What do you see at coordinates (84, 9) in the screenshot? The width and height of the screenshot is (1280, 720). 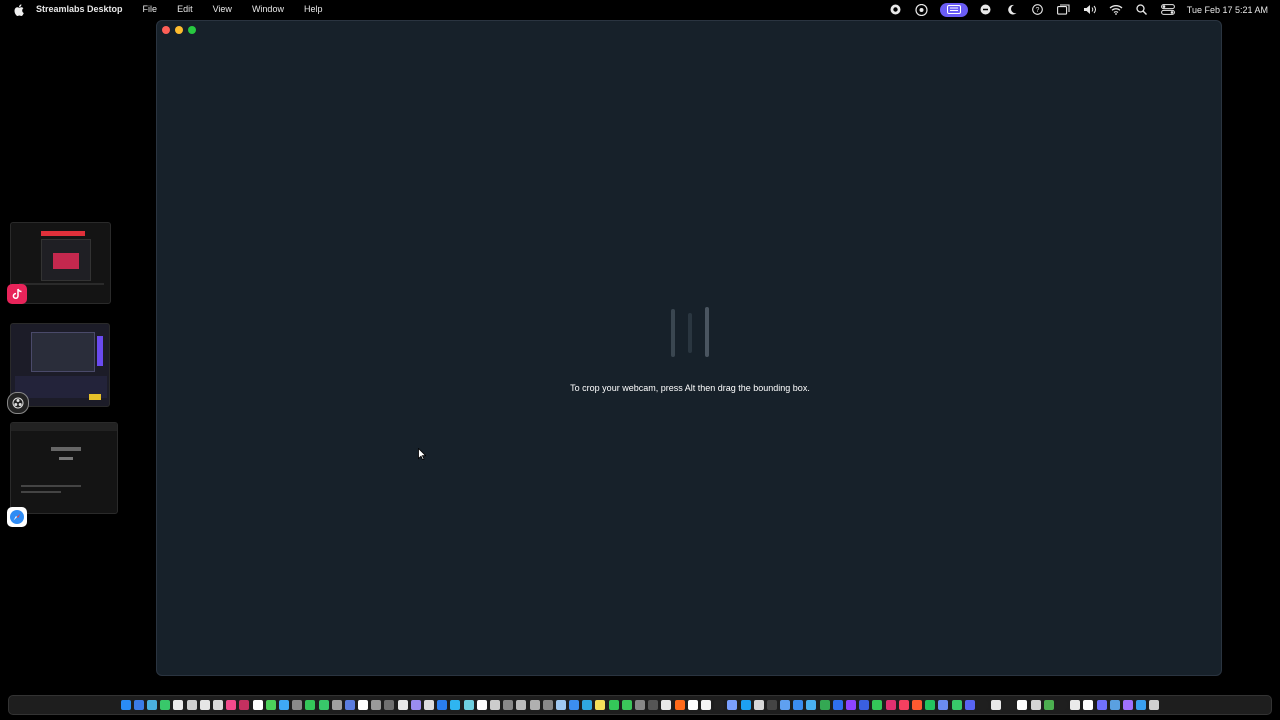 I see `app-menu: Streamlabs Desktop` at bounding box center [84, 9].